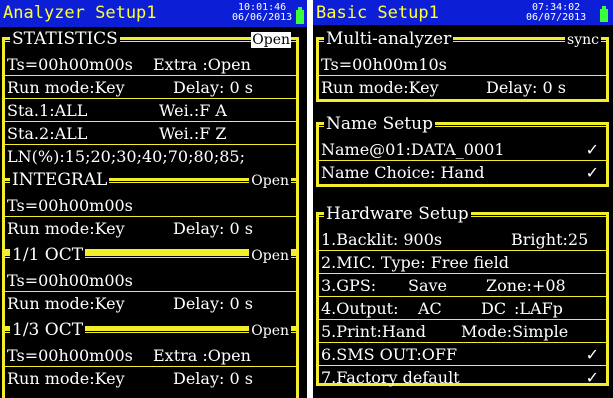 The image size is (613, 398). I want to click on ts-value: Ts=00h00m10s, so click(384, 64).